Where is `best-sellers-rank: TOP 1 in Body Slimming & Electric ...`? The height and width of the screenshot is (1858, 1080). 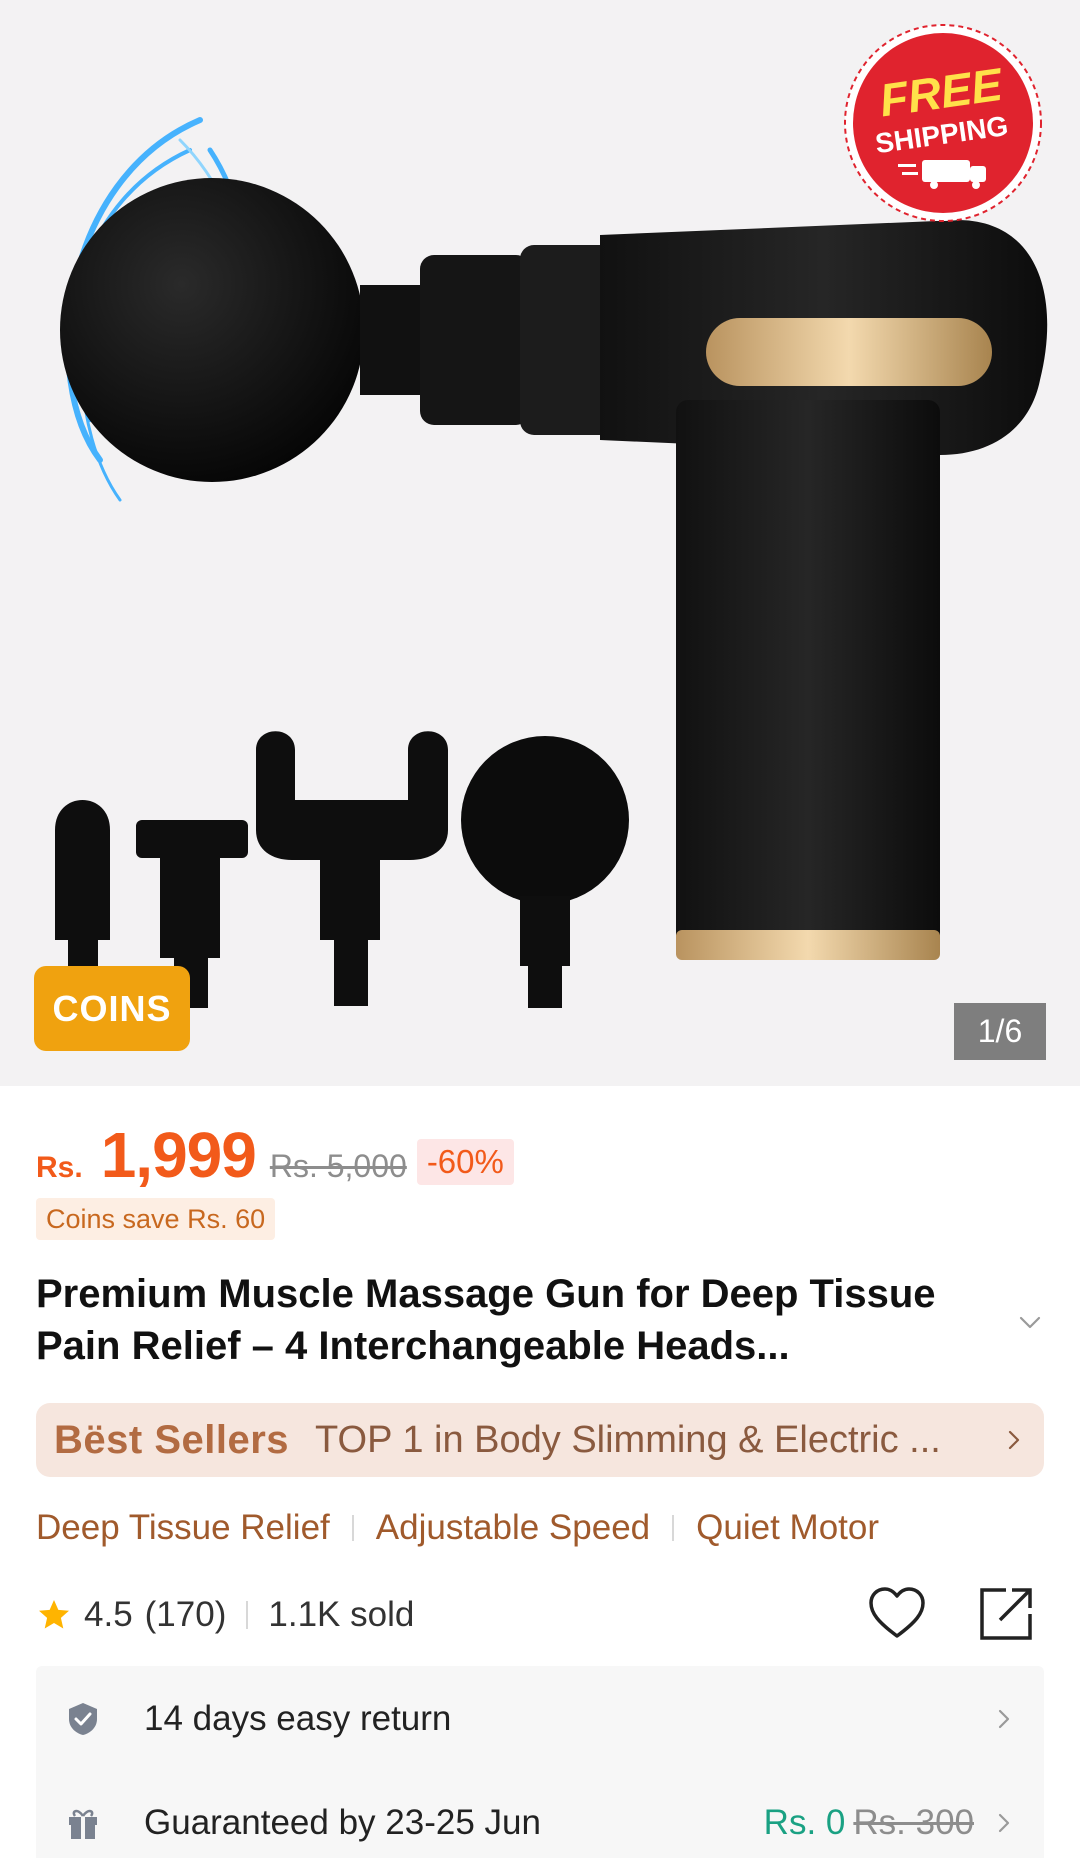 best-sellers-rank: TOP 1 in Body Slimming & Electric ... is located at coordinates (628, 1439).